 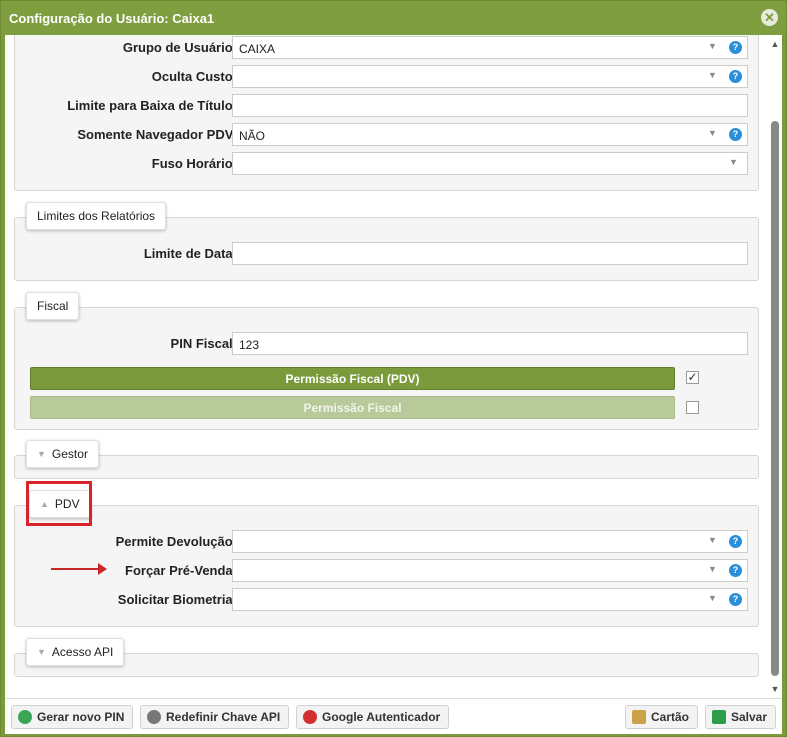 I want to click on fiscal-legend: Fiscal, so click(x=53, y=306).